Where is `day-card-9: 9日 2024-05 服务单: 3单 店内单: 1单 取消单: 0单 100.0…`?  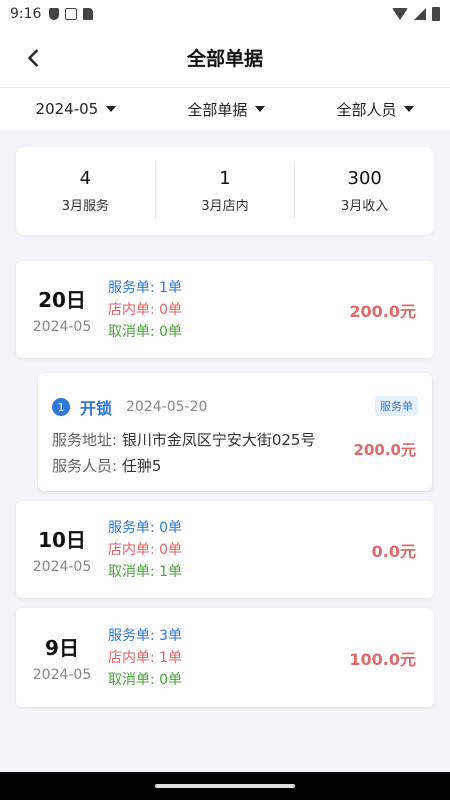
day-card-9: 9日 2024-05 服务单: 3单 店内单: 1单 取消单: 0单 100.0… is located at coordinates (225, 657).